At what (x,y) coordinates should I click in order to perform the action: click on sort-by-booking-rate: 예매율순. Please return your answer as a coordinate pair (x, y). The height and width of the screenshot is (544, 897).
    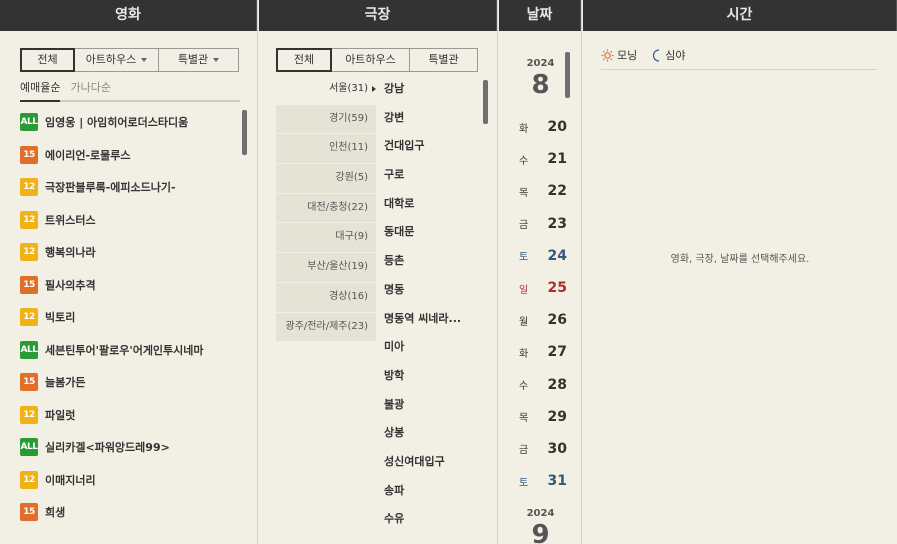
    Looking at the image, I should click on (40, 91).